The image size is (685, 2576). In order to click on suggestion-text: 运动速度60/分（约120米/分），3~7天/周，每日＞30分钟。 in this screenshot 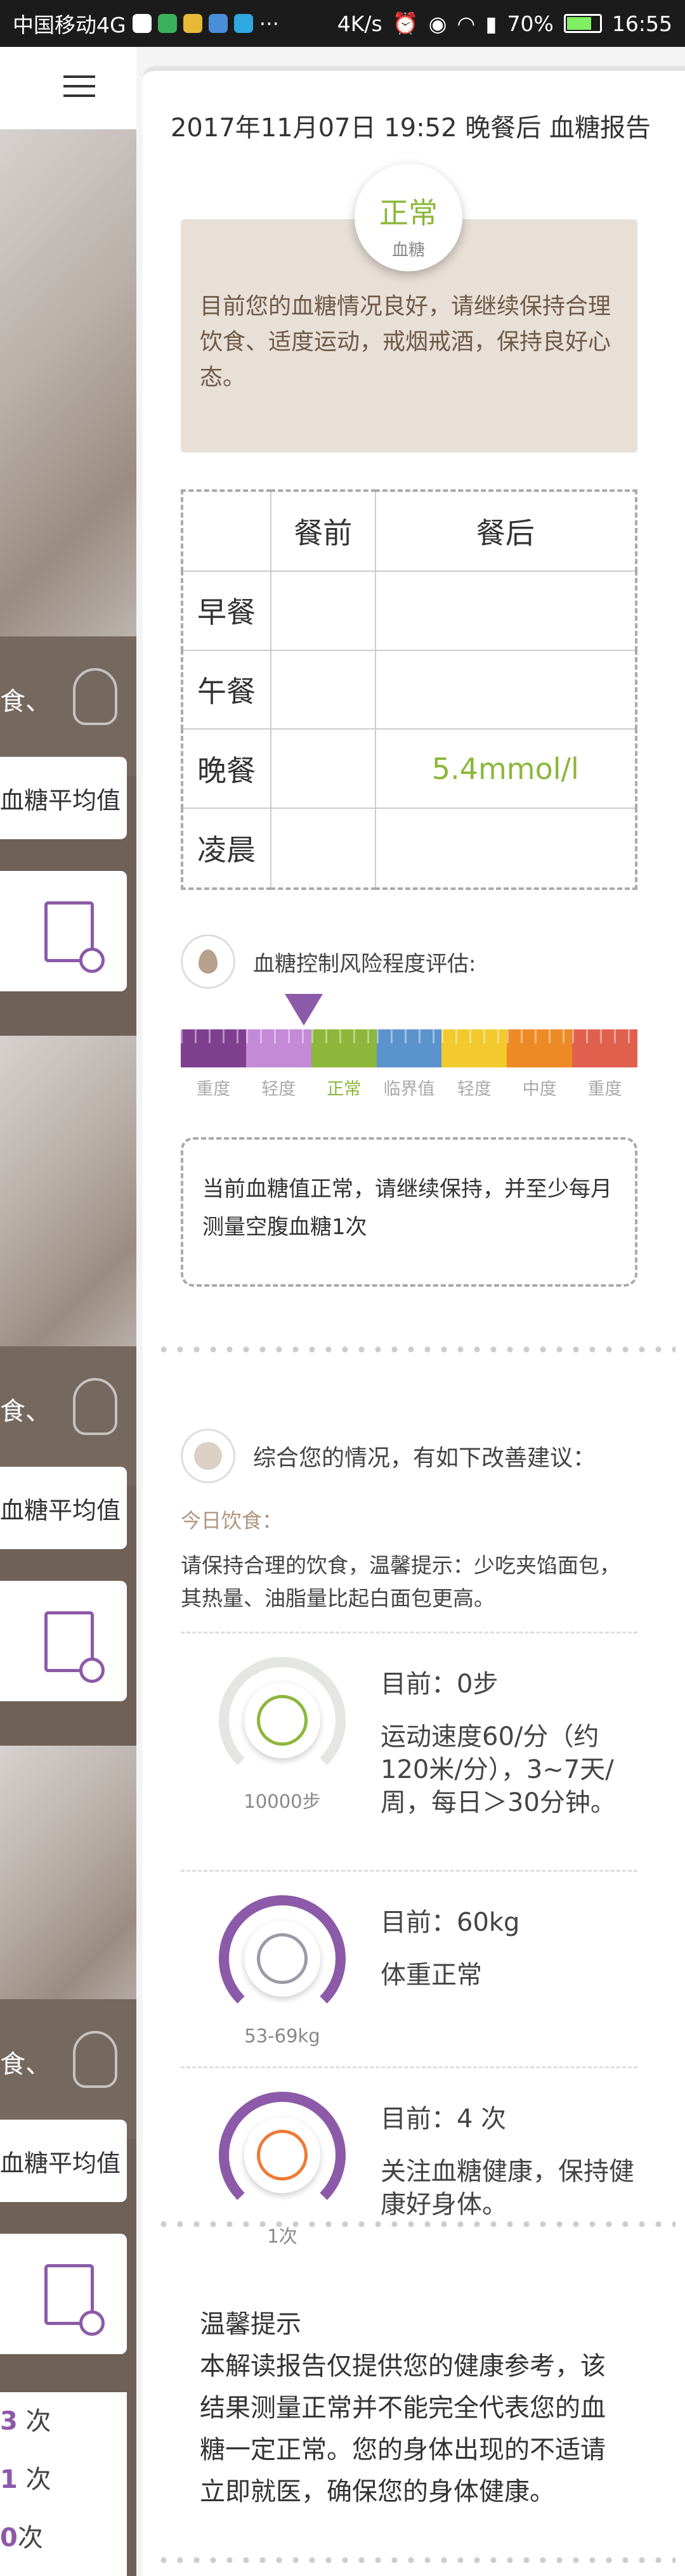, I will do `click(499, 1770)`.